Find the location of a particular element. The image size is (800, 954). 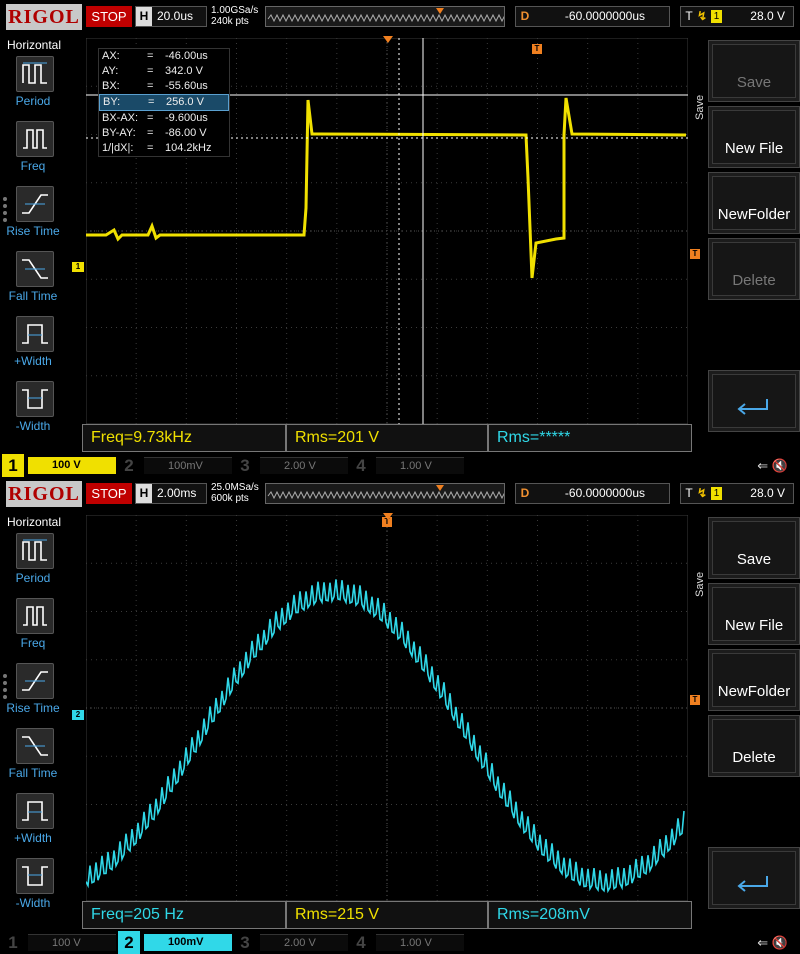

channel-offset-marker: 2 is located at coordinates (78, 715).